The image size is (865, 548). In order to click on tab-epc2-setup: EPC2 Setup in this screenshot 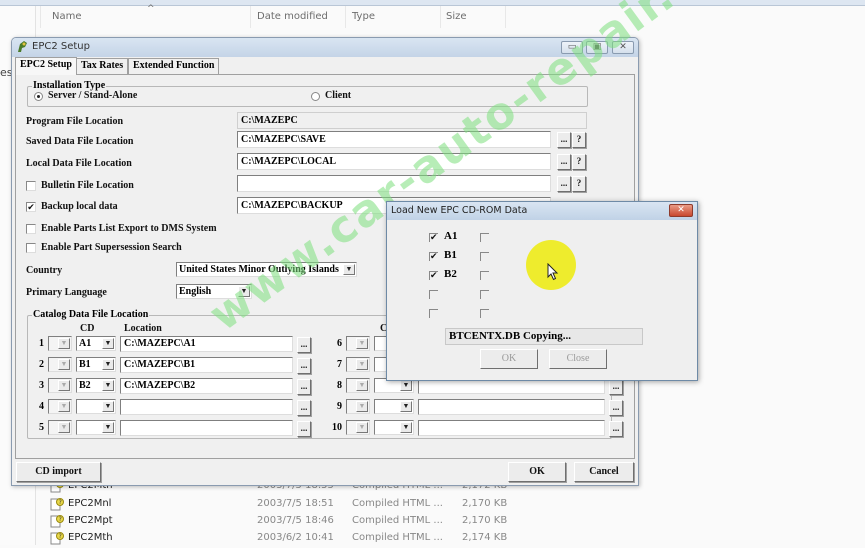, I will do `click(46, 66)`.